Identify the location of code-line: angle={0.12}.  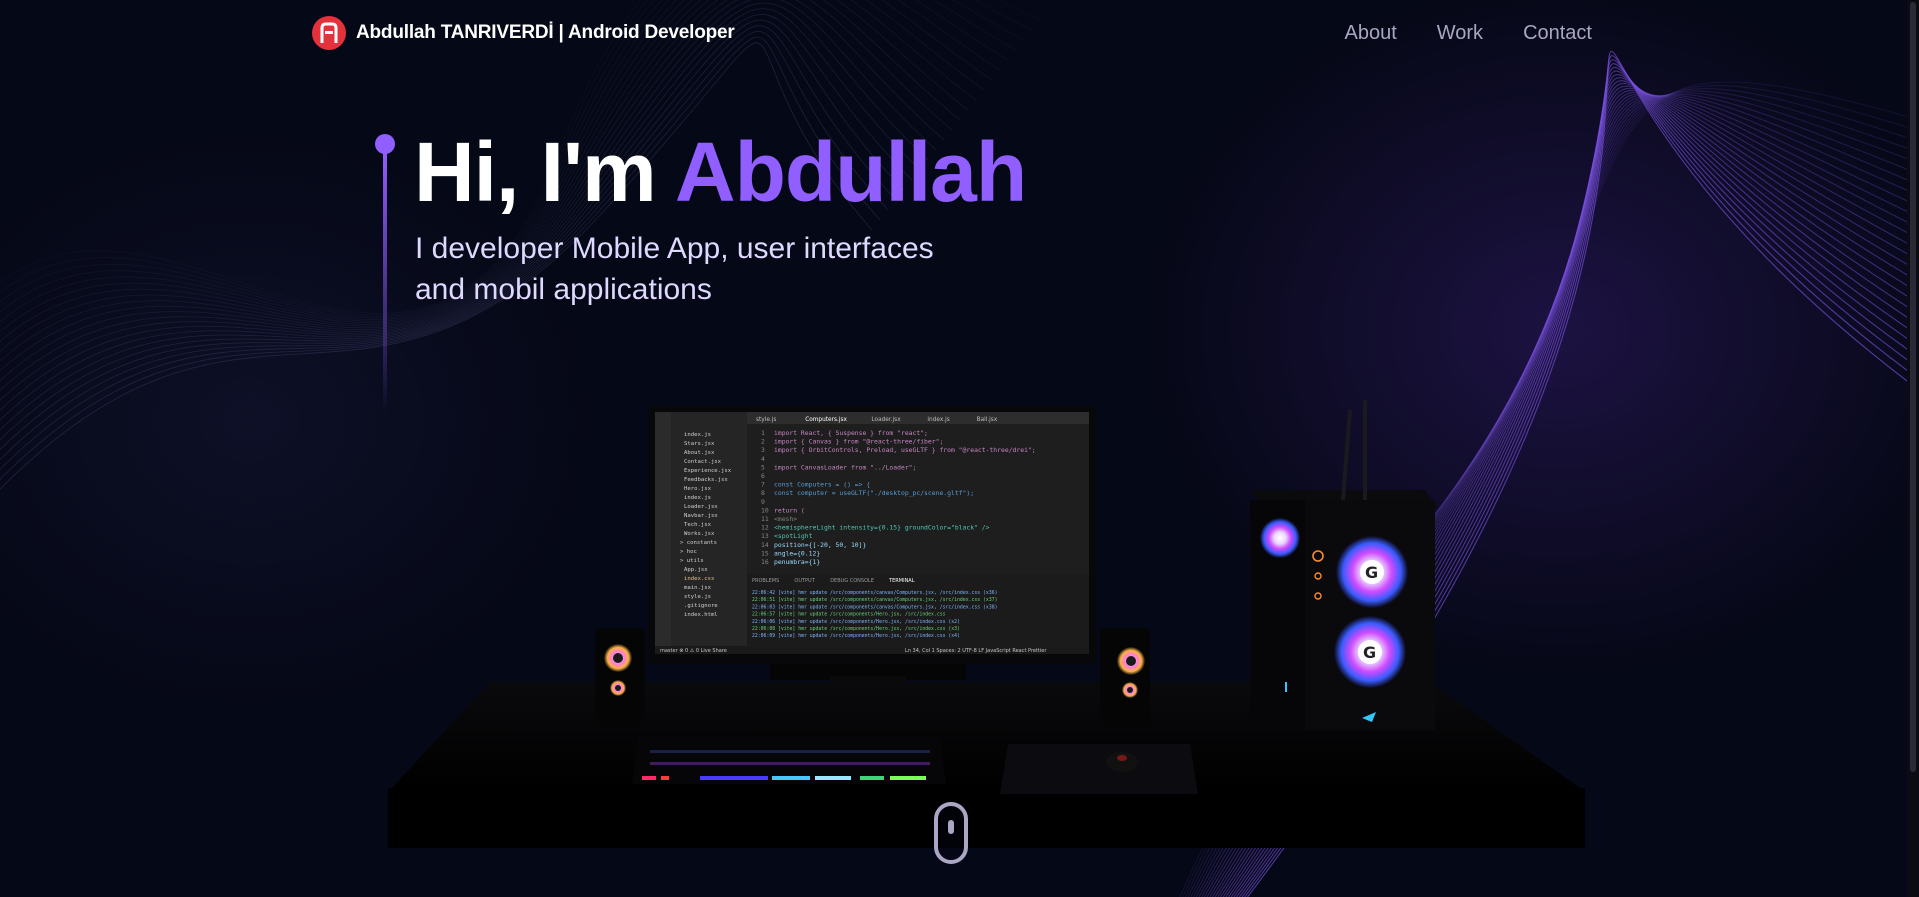
(797, 553).